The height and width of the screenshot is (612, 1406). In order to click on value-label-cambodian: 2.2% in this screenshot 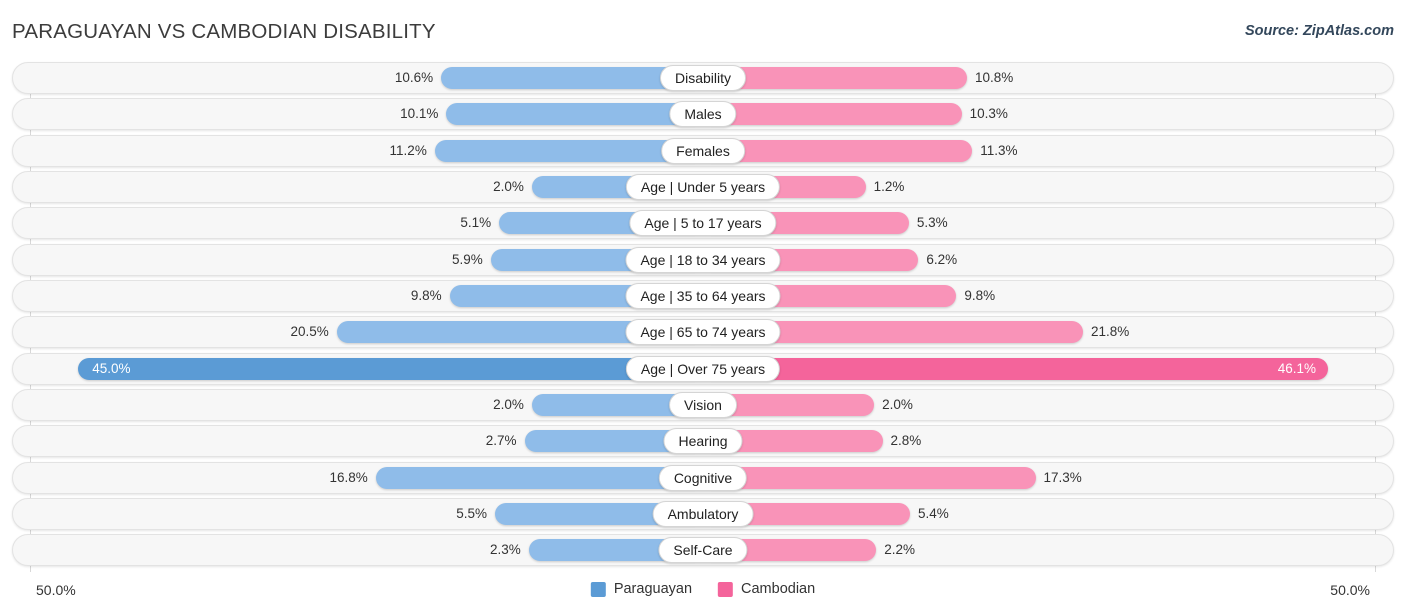, I will do `click(899, 550)`.